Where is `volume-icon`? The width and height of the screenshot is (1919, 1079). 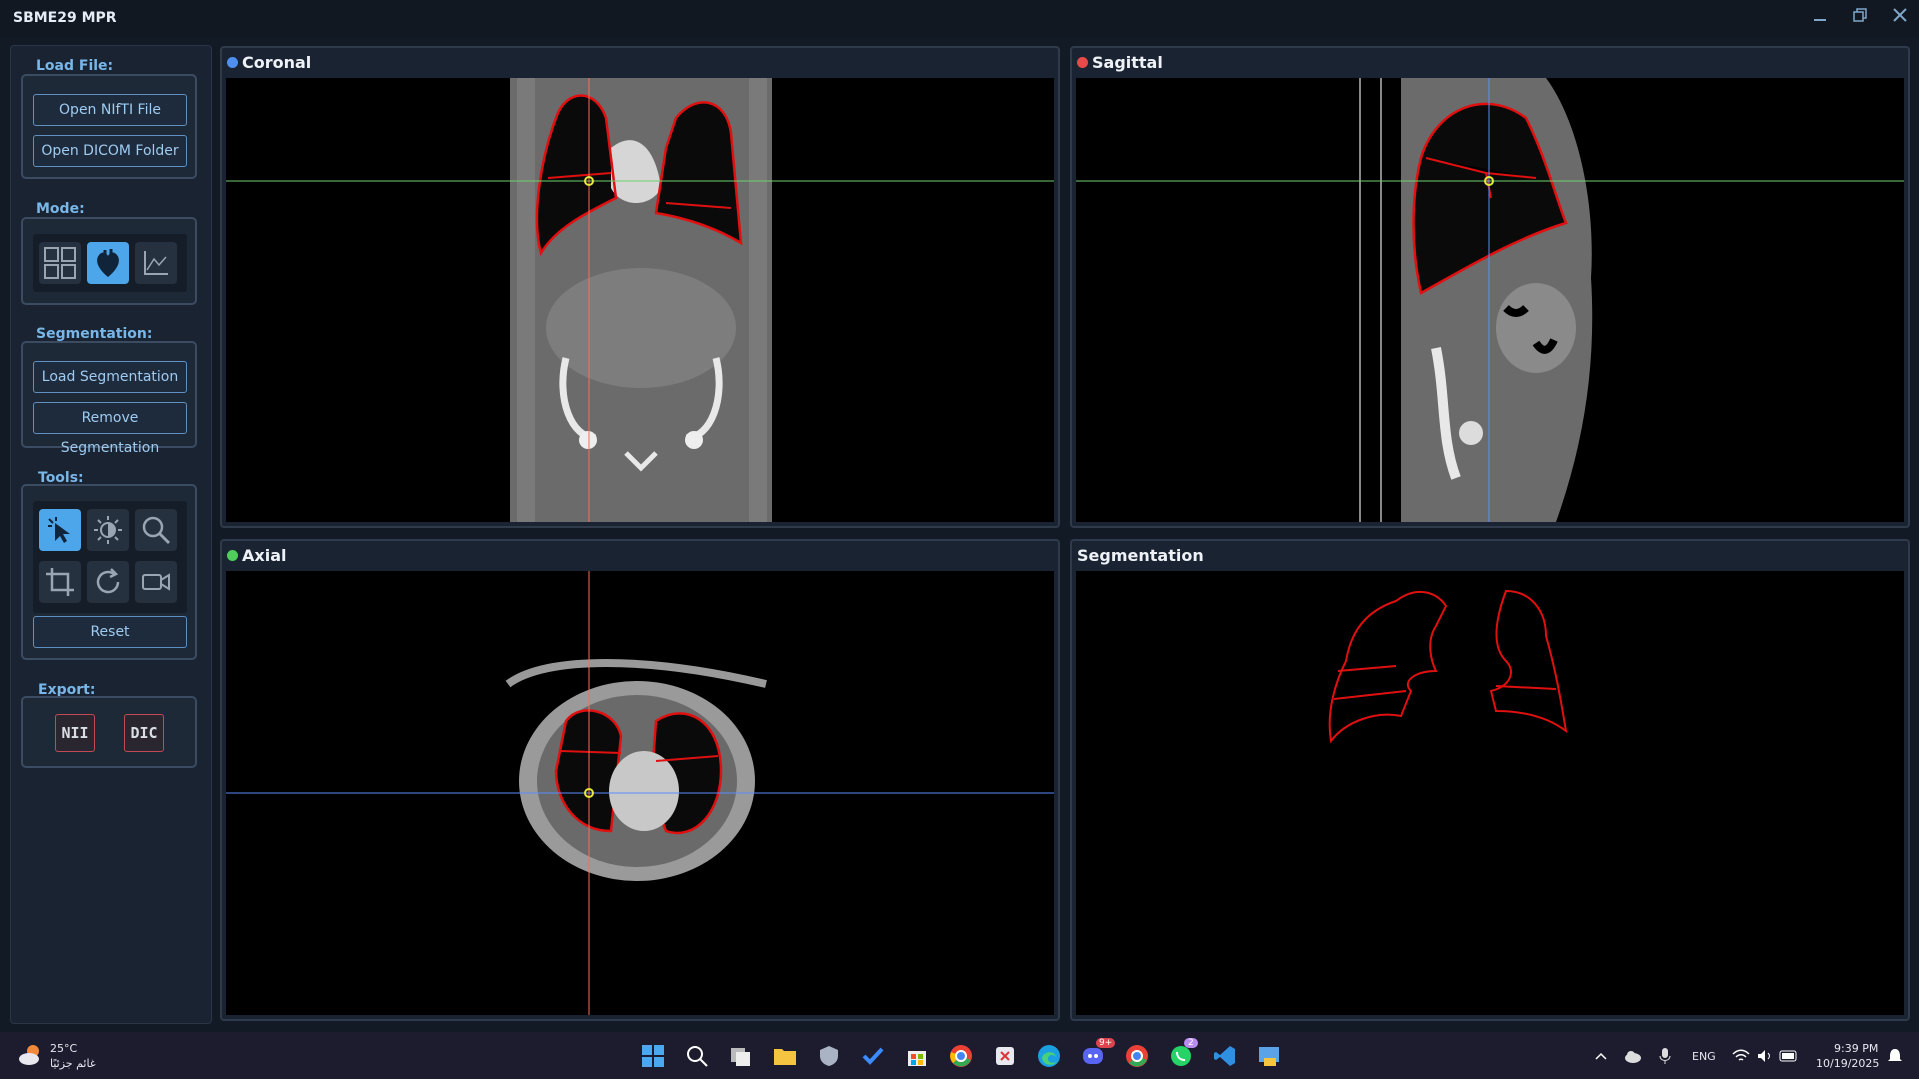 volume-icon is located at coordinates (1765, 1056).